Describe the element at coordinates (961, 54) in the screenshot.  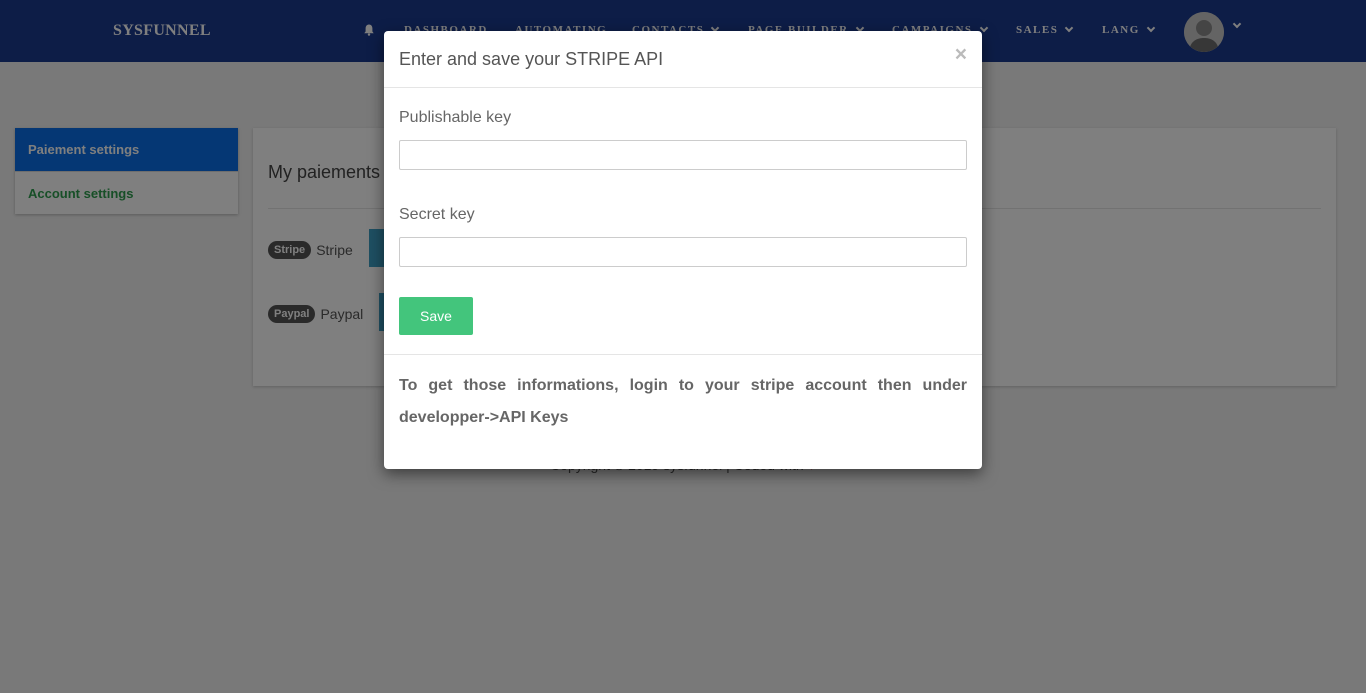
I see `close-icon: ×` at that location.